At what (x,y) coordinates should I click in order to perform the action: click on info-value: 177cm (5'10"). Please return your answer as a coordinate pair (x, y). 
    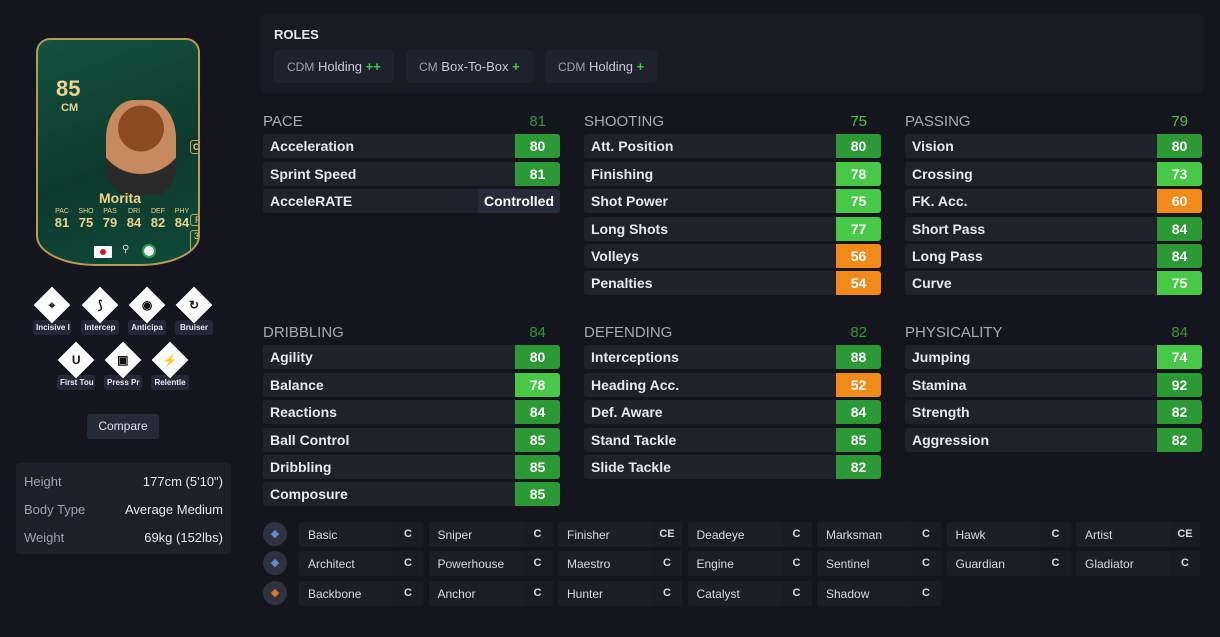
    Looking at the image, I should click on (182, 481).